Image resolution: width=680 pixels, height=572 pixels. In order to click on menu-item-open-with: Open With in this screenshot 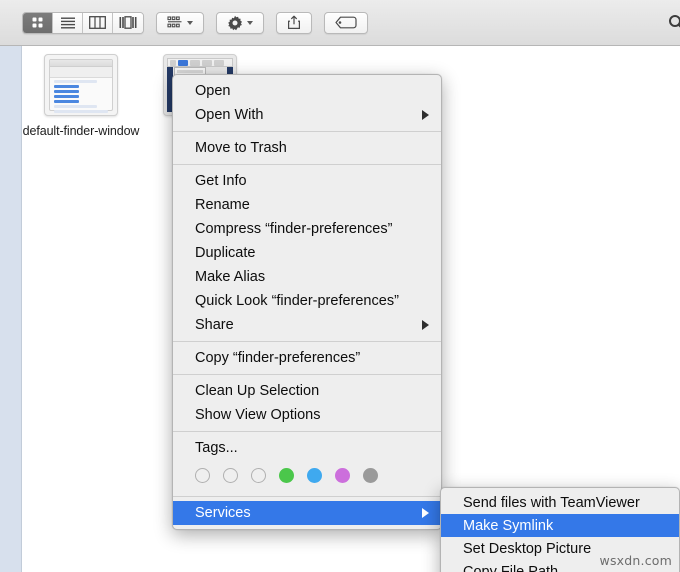, I will do `click(307, 115)`.